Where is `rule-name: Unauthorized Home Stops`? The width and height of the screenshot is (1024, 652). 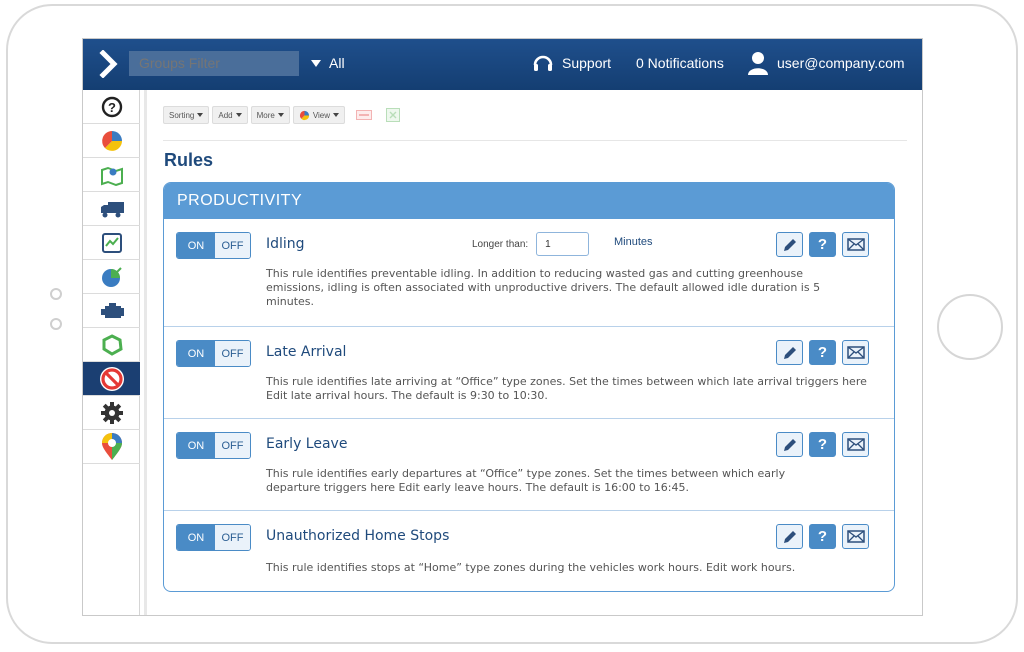
rule-name: Unauthorized Home Stops is located at coordinates (358, 536).